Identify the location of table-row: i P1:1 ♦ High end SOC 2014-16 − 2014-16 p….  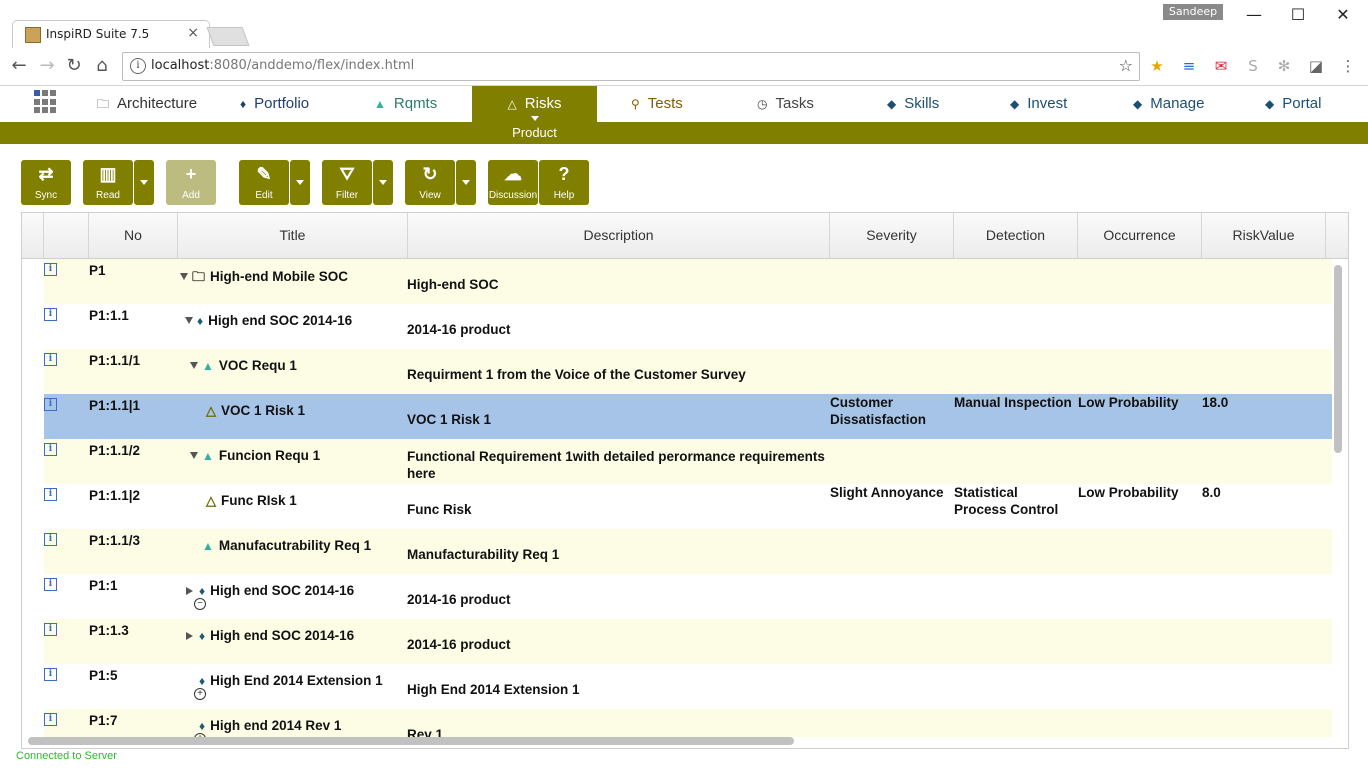
(688, 596).